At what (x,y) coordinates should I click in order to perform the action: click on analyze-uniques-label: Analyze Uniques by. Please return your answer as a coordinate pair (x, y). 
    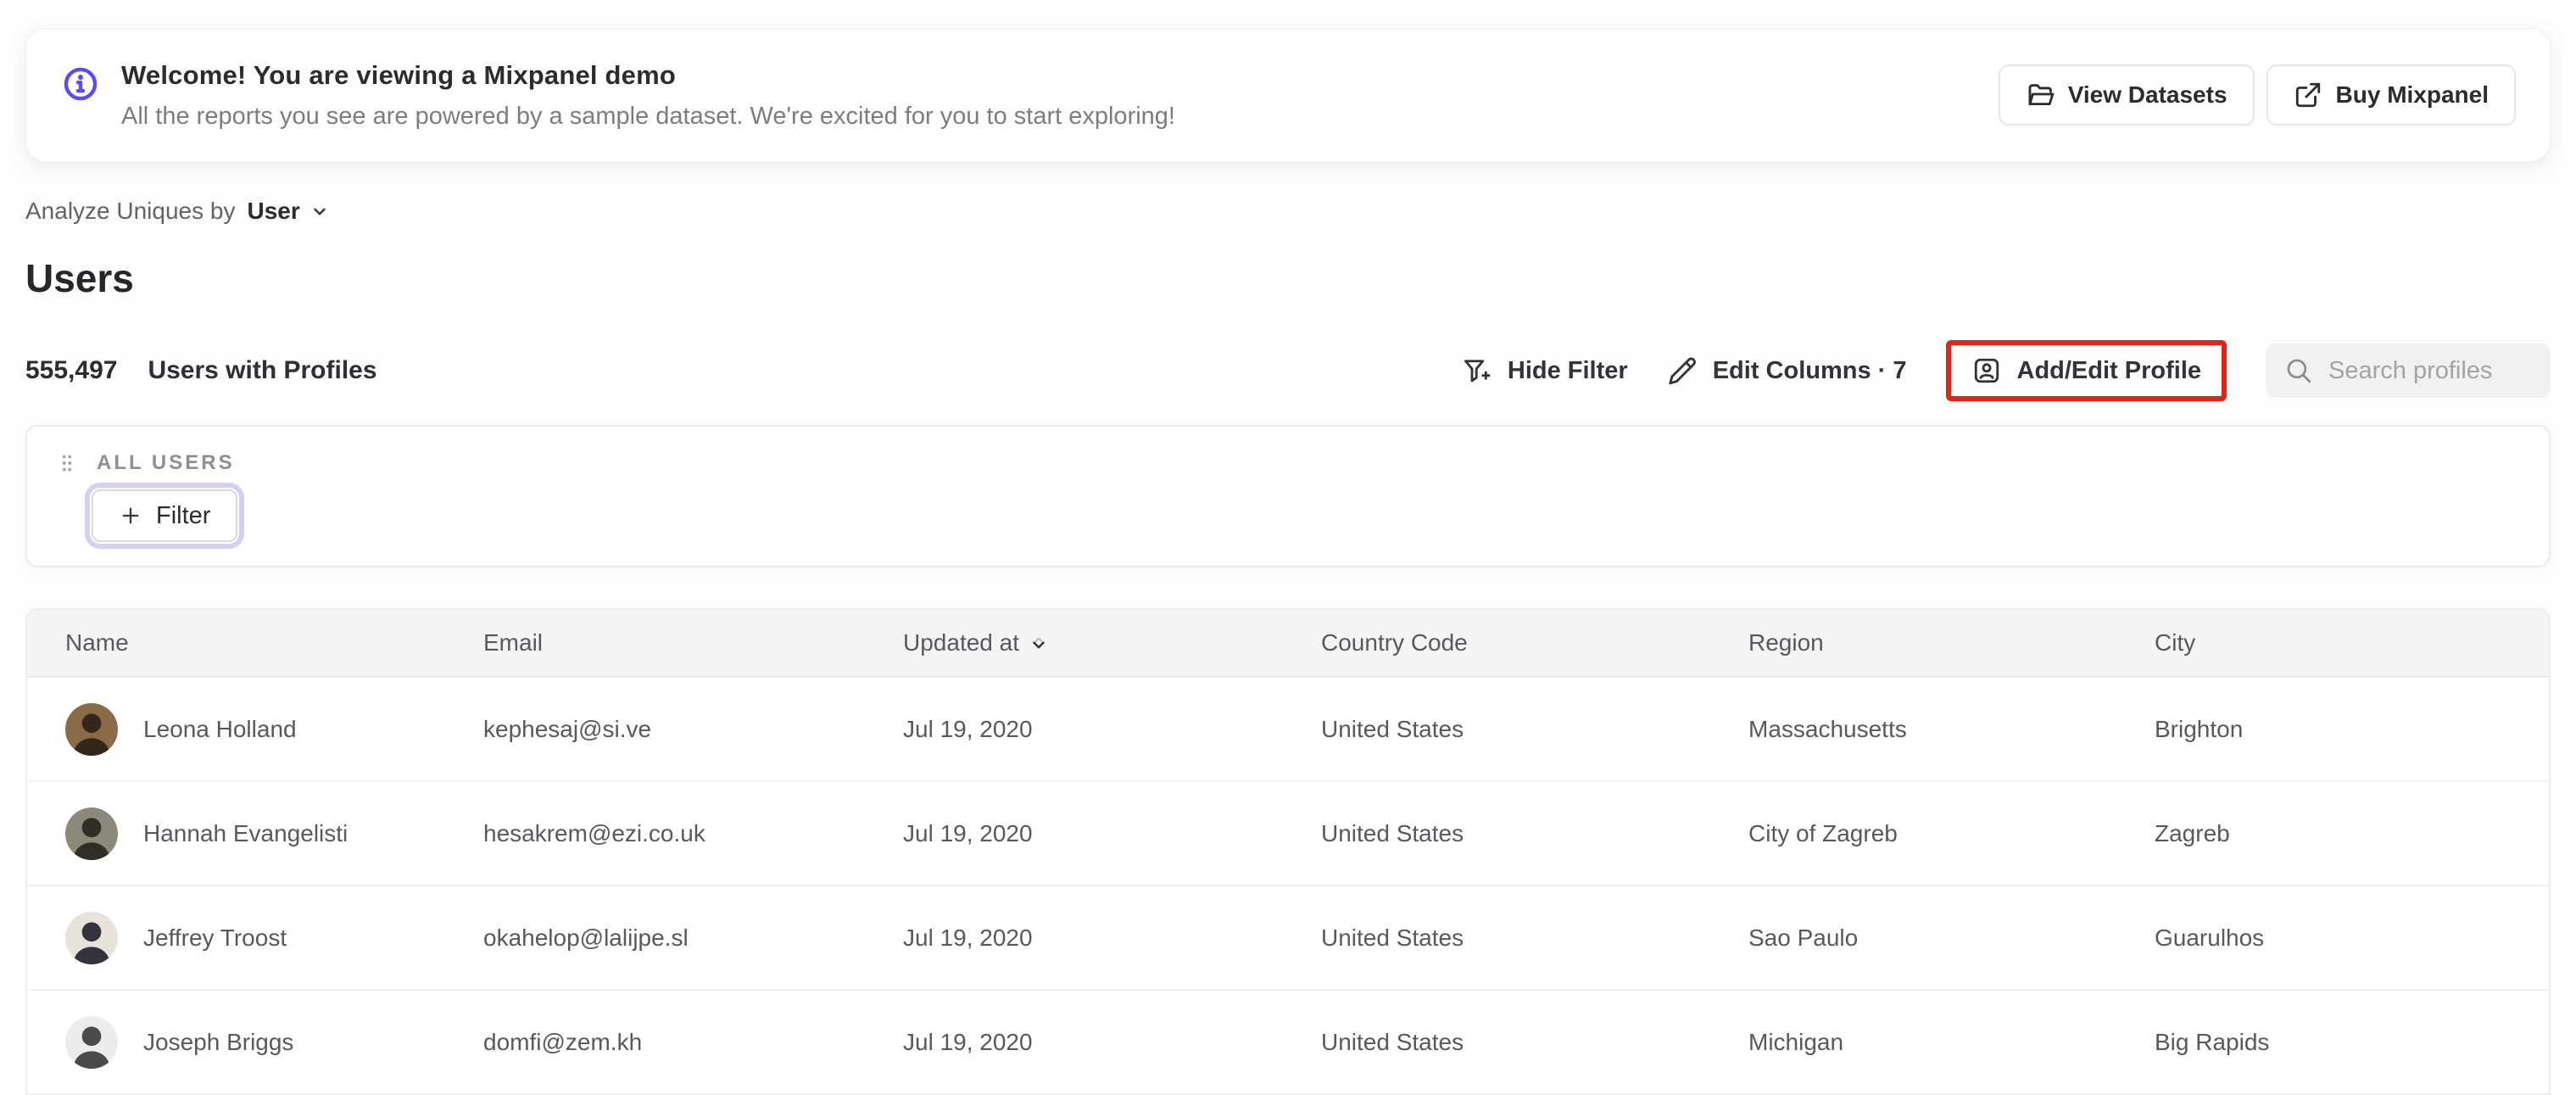
    Looking at the image, I should click on (130, 211).